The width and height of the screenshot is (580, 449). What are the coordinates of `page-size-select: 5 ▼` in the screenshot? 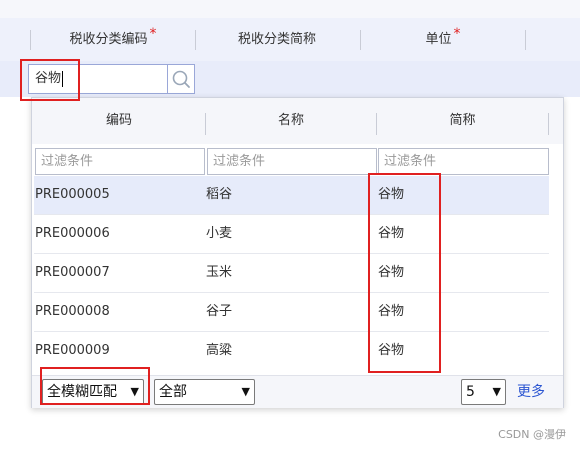 It's located at (483, 392).